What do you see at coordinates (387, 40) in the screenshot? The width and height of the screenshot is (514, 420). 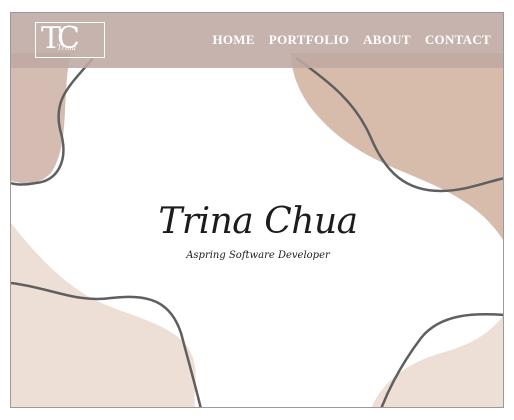 I see `nav-about-link: ABOUT` at bounding box center [387, 40].